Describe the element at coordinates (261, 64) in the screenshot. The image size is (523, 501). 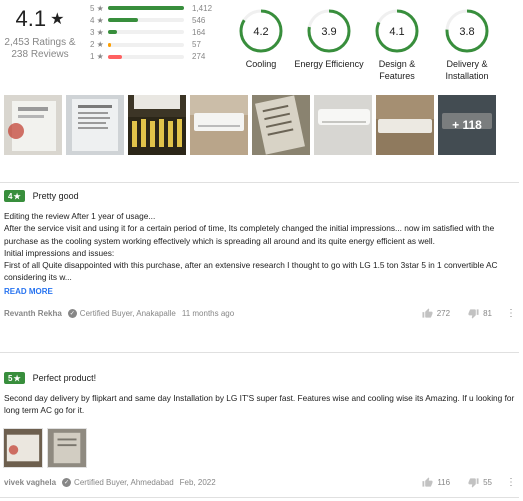
I see `aspect-label: Cooling` at that location.